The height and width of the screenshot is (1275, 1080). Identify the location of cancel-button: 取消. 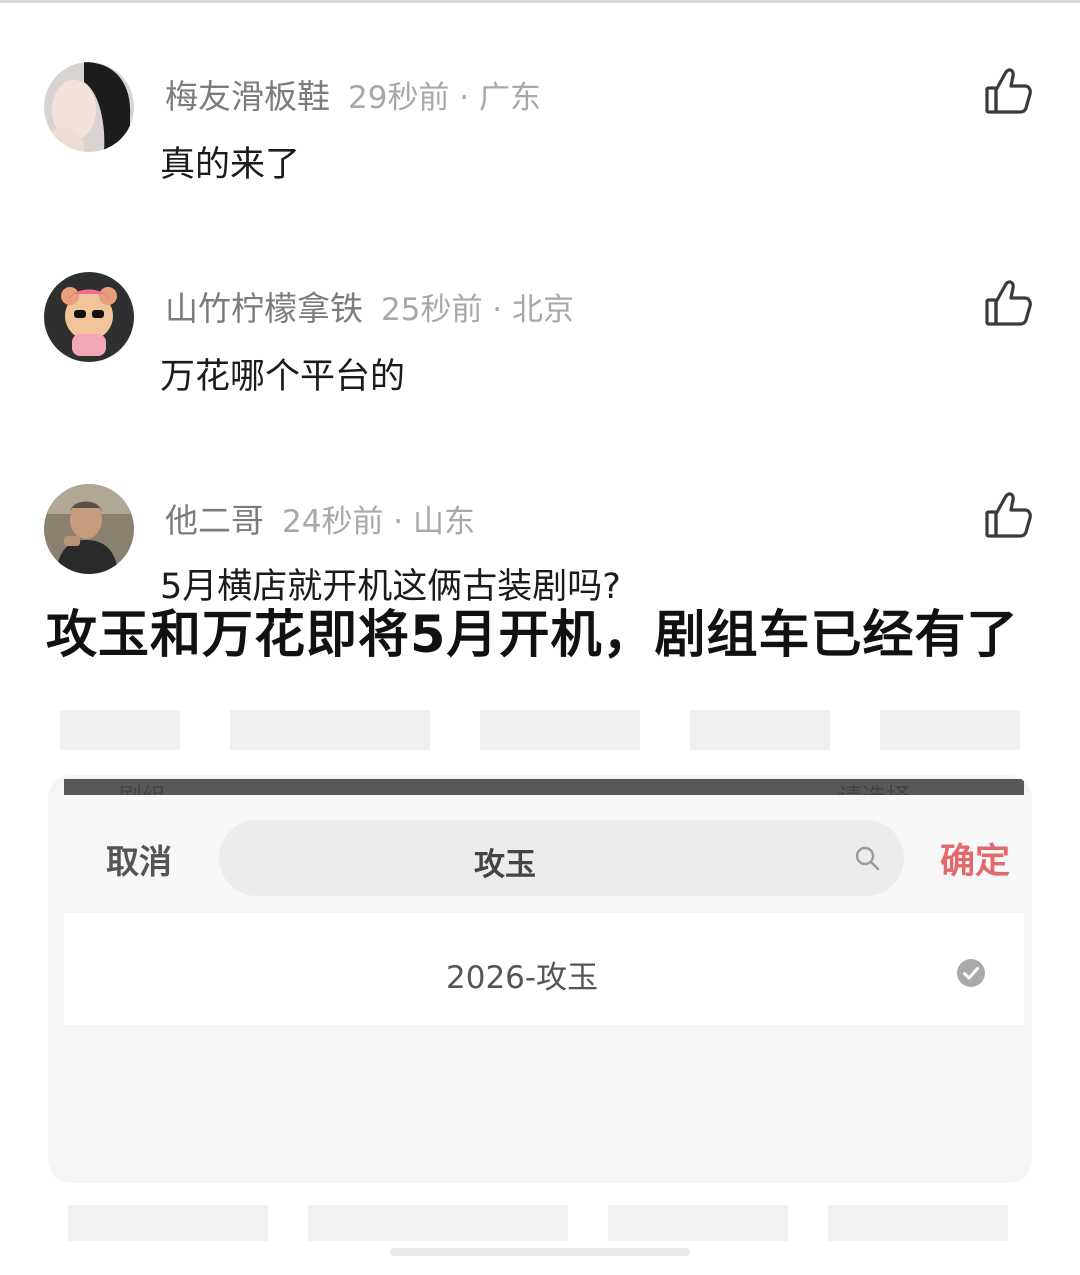
(139, 859).